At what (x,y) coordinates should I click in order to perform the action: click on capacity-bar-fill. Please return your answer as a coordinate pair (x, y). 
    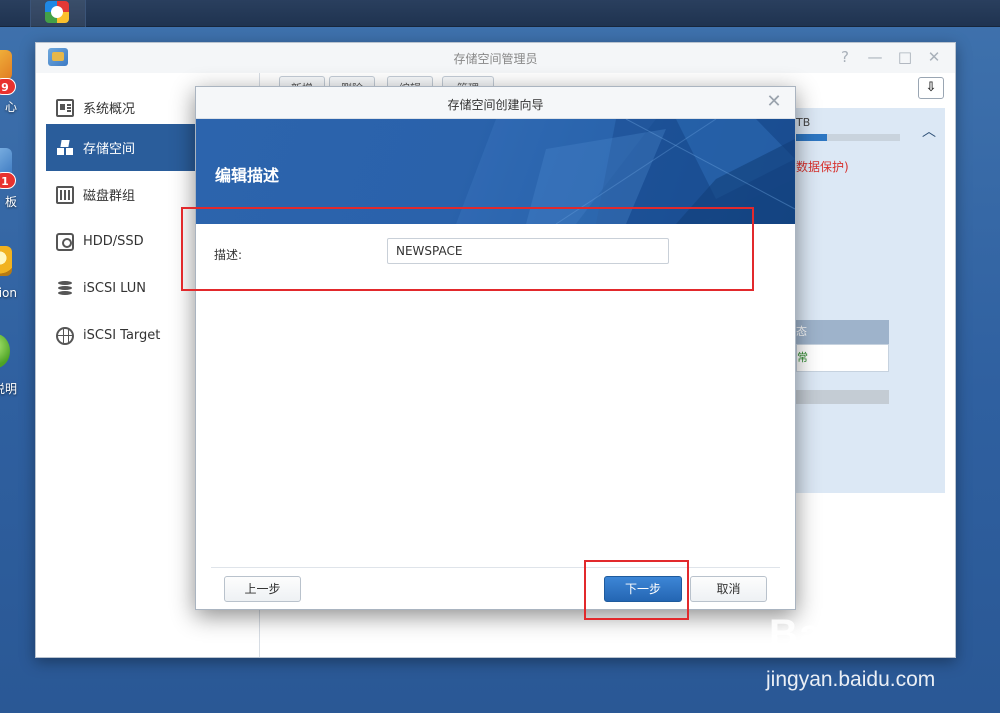
    Looking at the image, I should click on (812, 137).